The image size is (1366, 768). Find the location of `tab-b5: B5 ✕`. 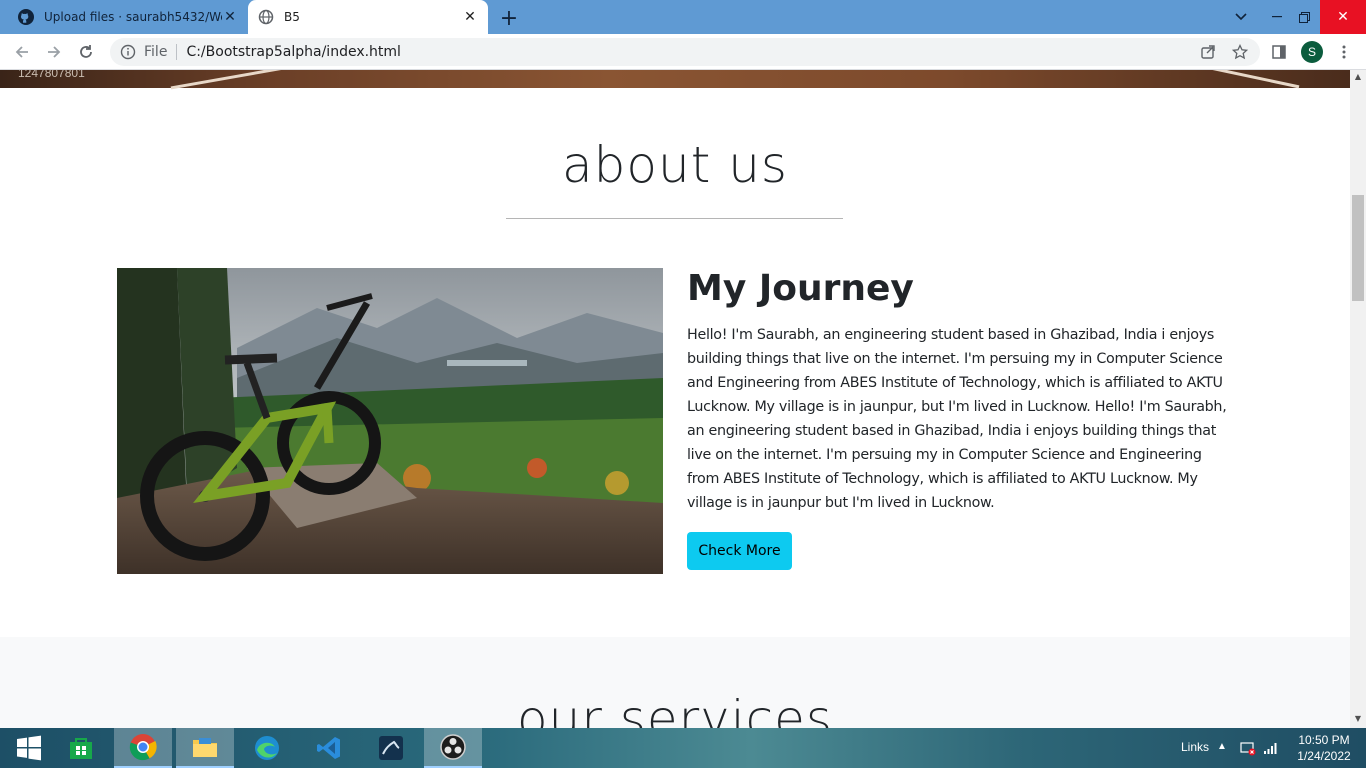

tab-b5: B5 ✕ is located at coordinates (368, 17).